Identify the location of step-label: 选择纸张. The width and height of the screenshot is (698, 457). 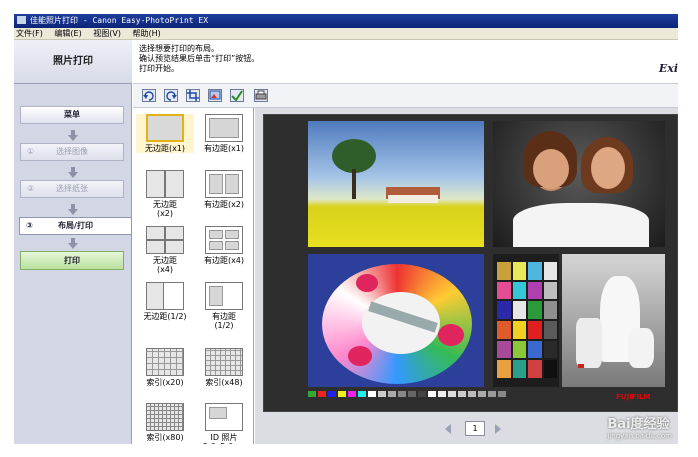
(72, 188).